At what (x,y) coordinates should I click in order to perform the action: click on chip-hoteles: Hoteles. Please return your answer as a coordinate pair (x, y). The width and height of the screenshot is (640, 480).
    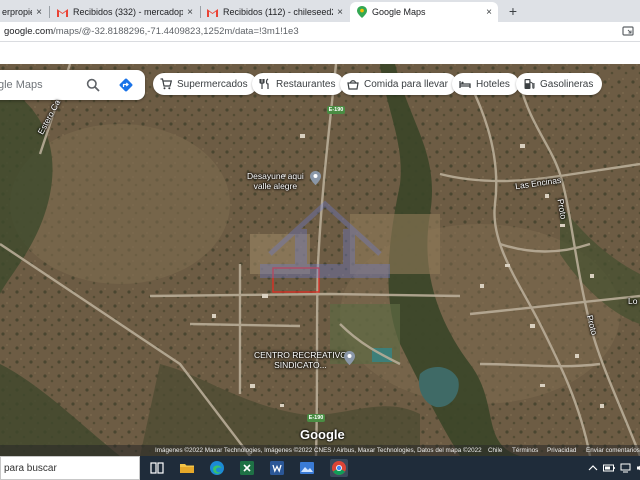
    Looking at the image, I should click on (485, 84).